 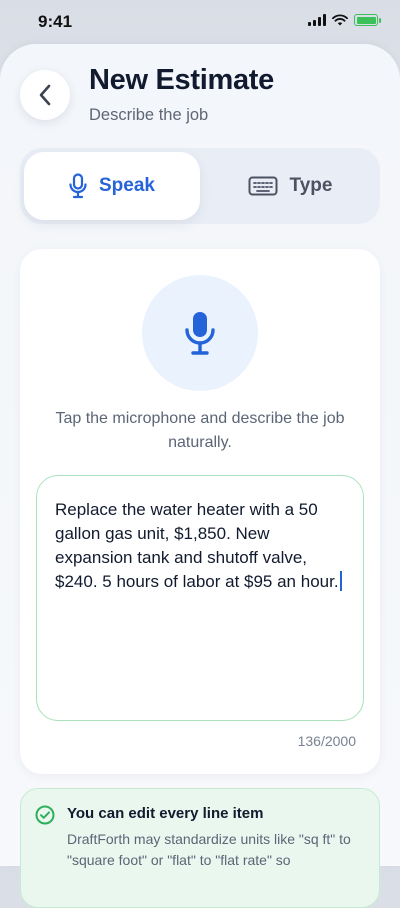 I want to click on character-counter: 136/2000, so click(x=326, y=741).